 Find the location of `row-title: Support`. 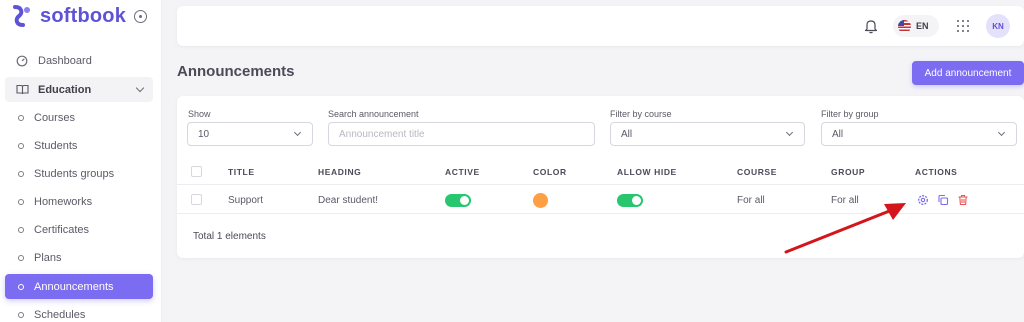

row-title: Support is located at coordinates (246, 200).